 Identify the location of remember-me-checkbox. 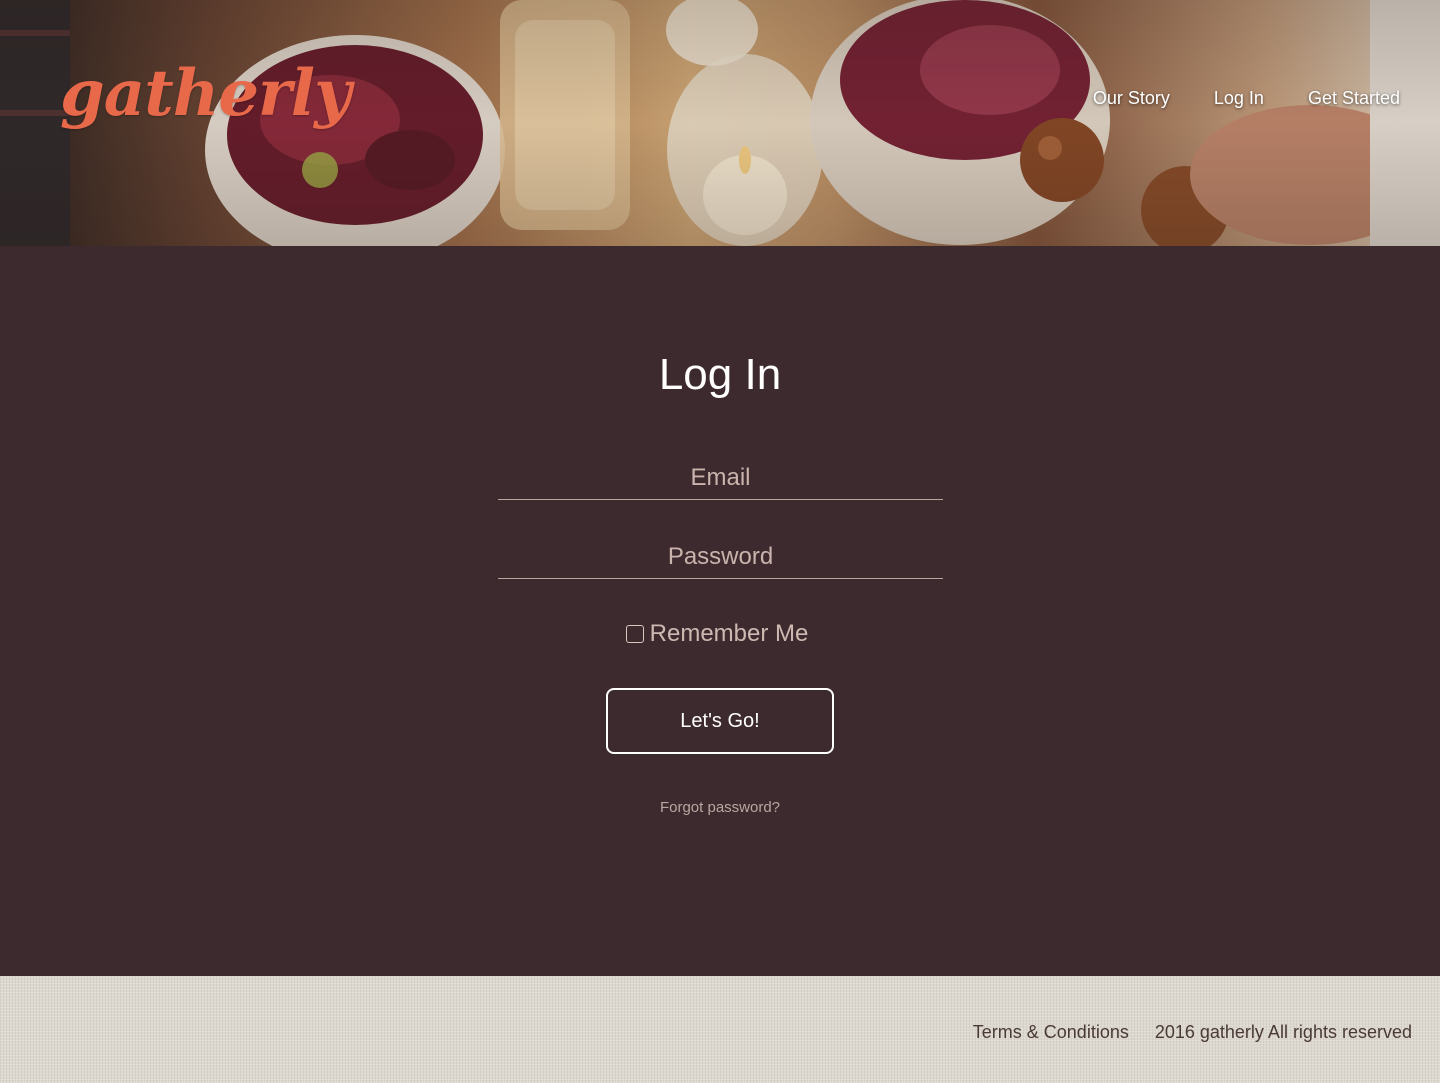
(634, 634).